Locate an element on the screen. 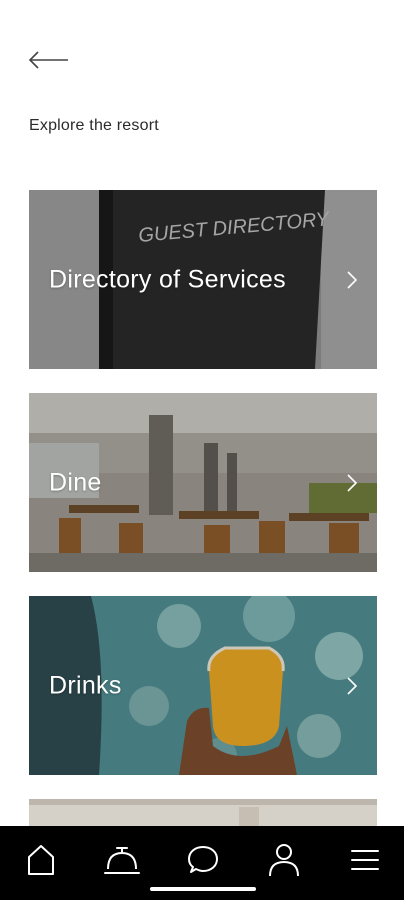  partial-card-image is located at coordinates (203, 813).